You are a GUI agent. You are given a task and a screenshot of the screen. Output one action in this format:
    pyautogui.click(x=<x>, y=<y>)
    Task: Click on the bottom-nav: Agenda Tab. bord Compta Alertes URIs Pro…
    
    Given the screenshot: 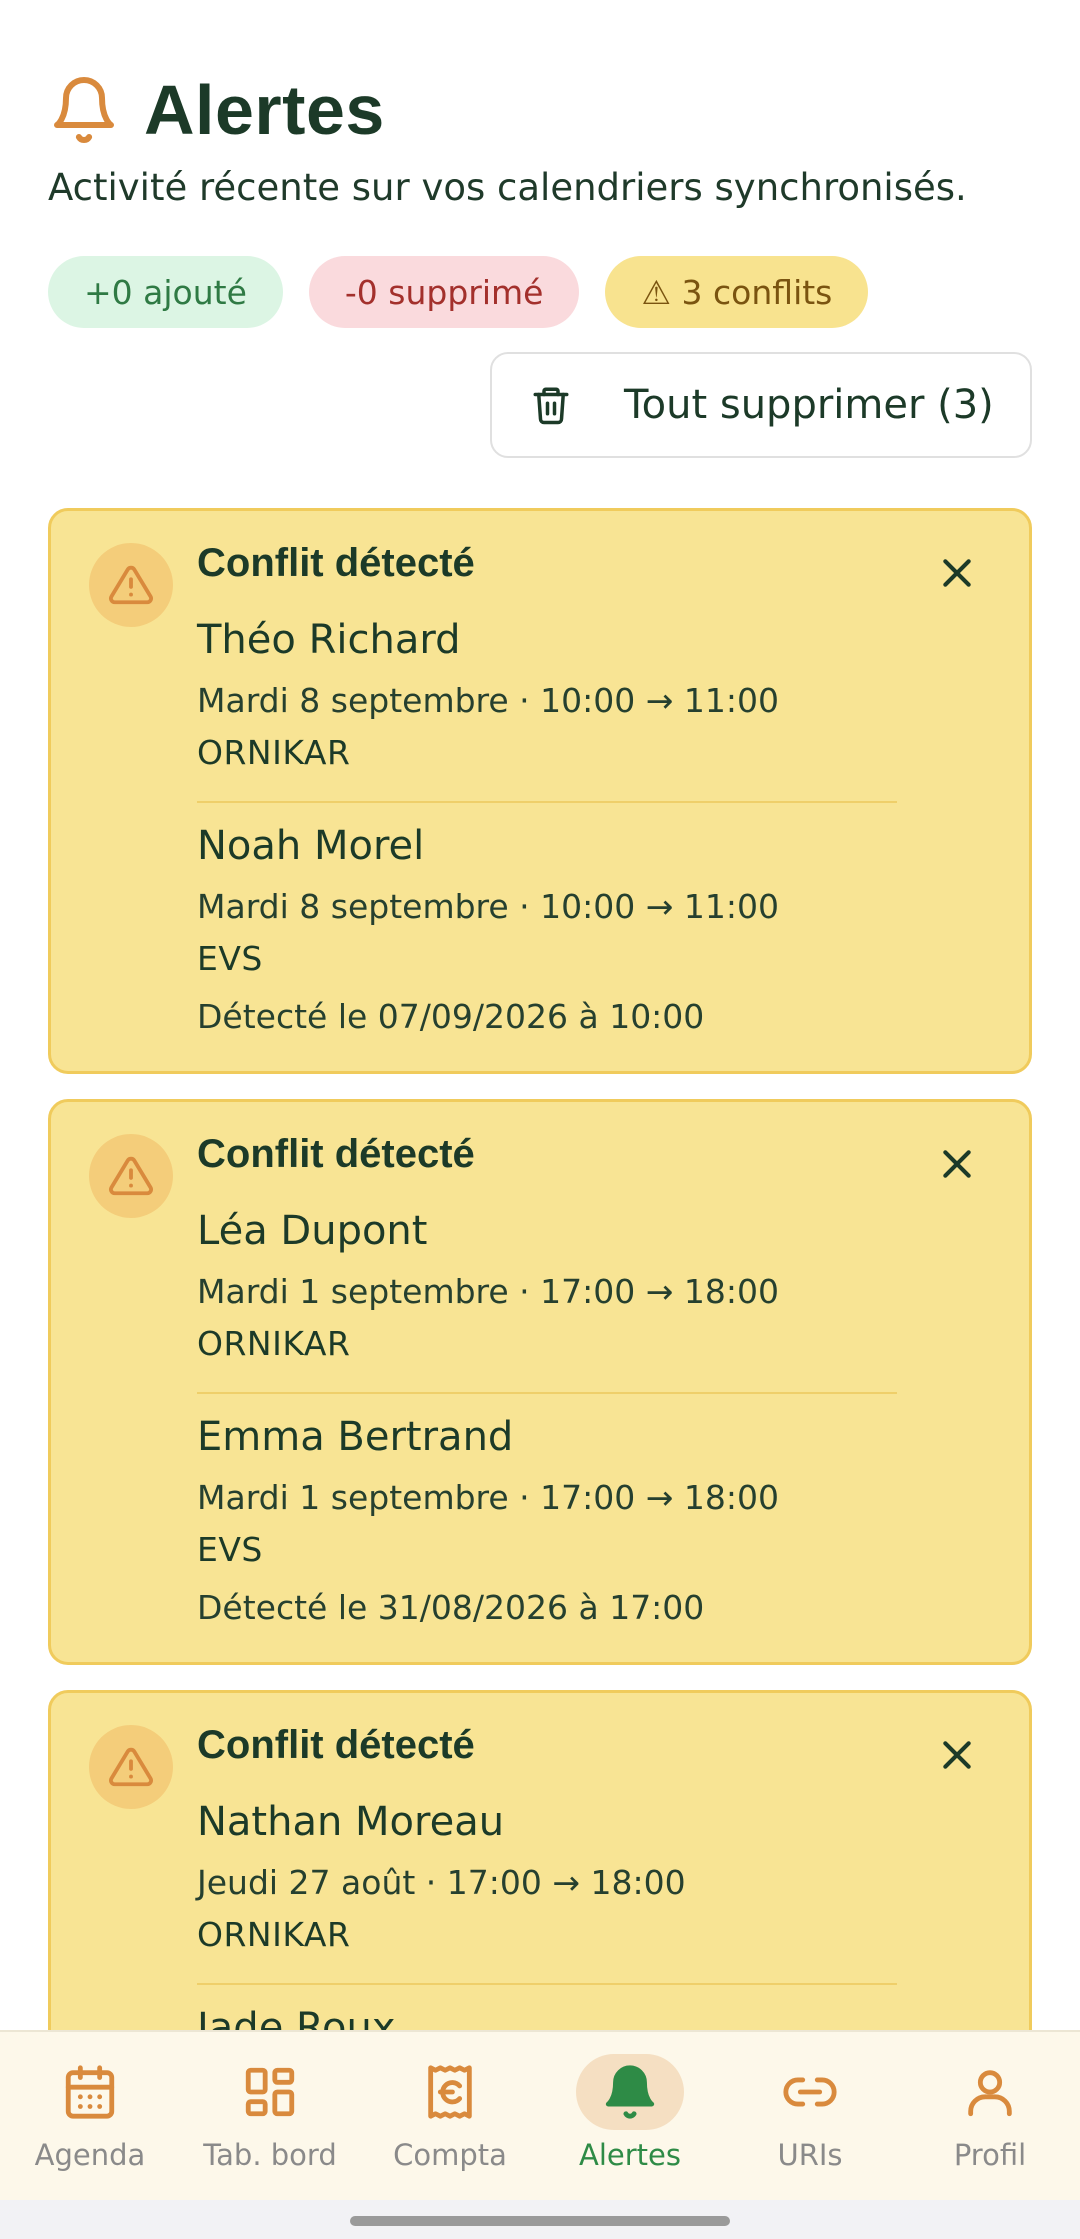 What is the action you would take?
    pyautogui.click(x=540, y=2115)
    